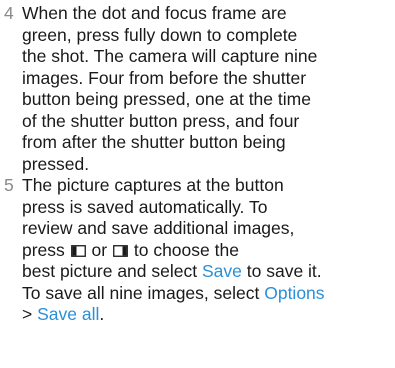 This screenshot has height=368, width=395. What do you see at coordinates (186, 249) in the screenshot?
I see `line-rest: to choose the` at bounding box center [186, 249].